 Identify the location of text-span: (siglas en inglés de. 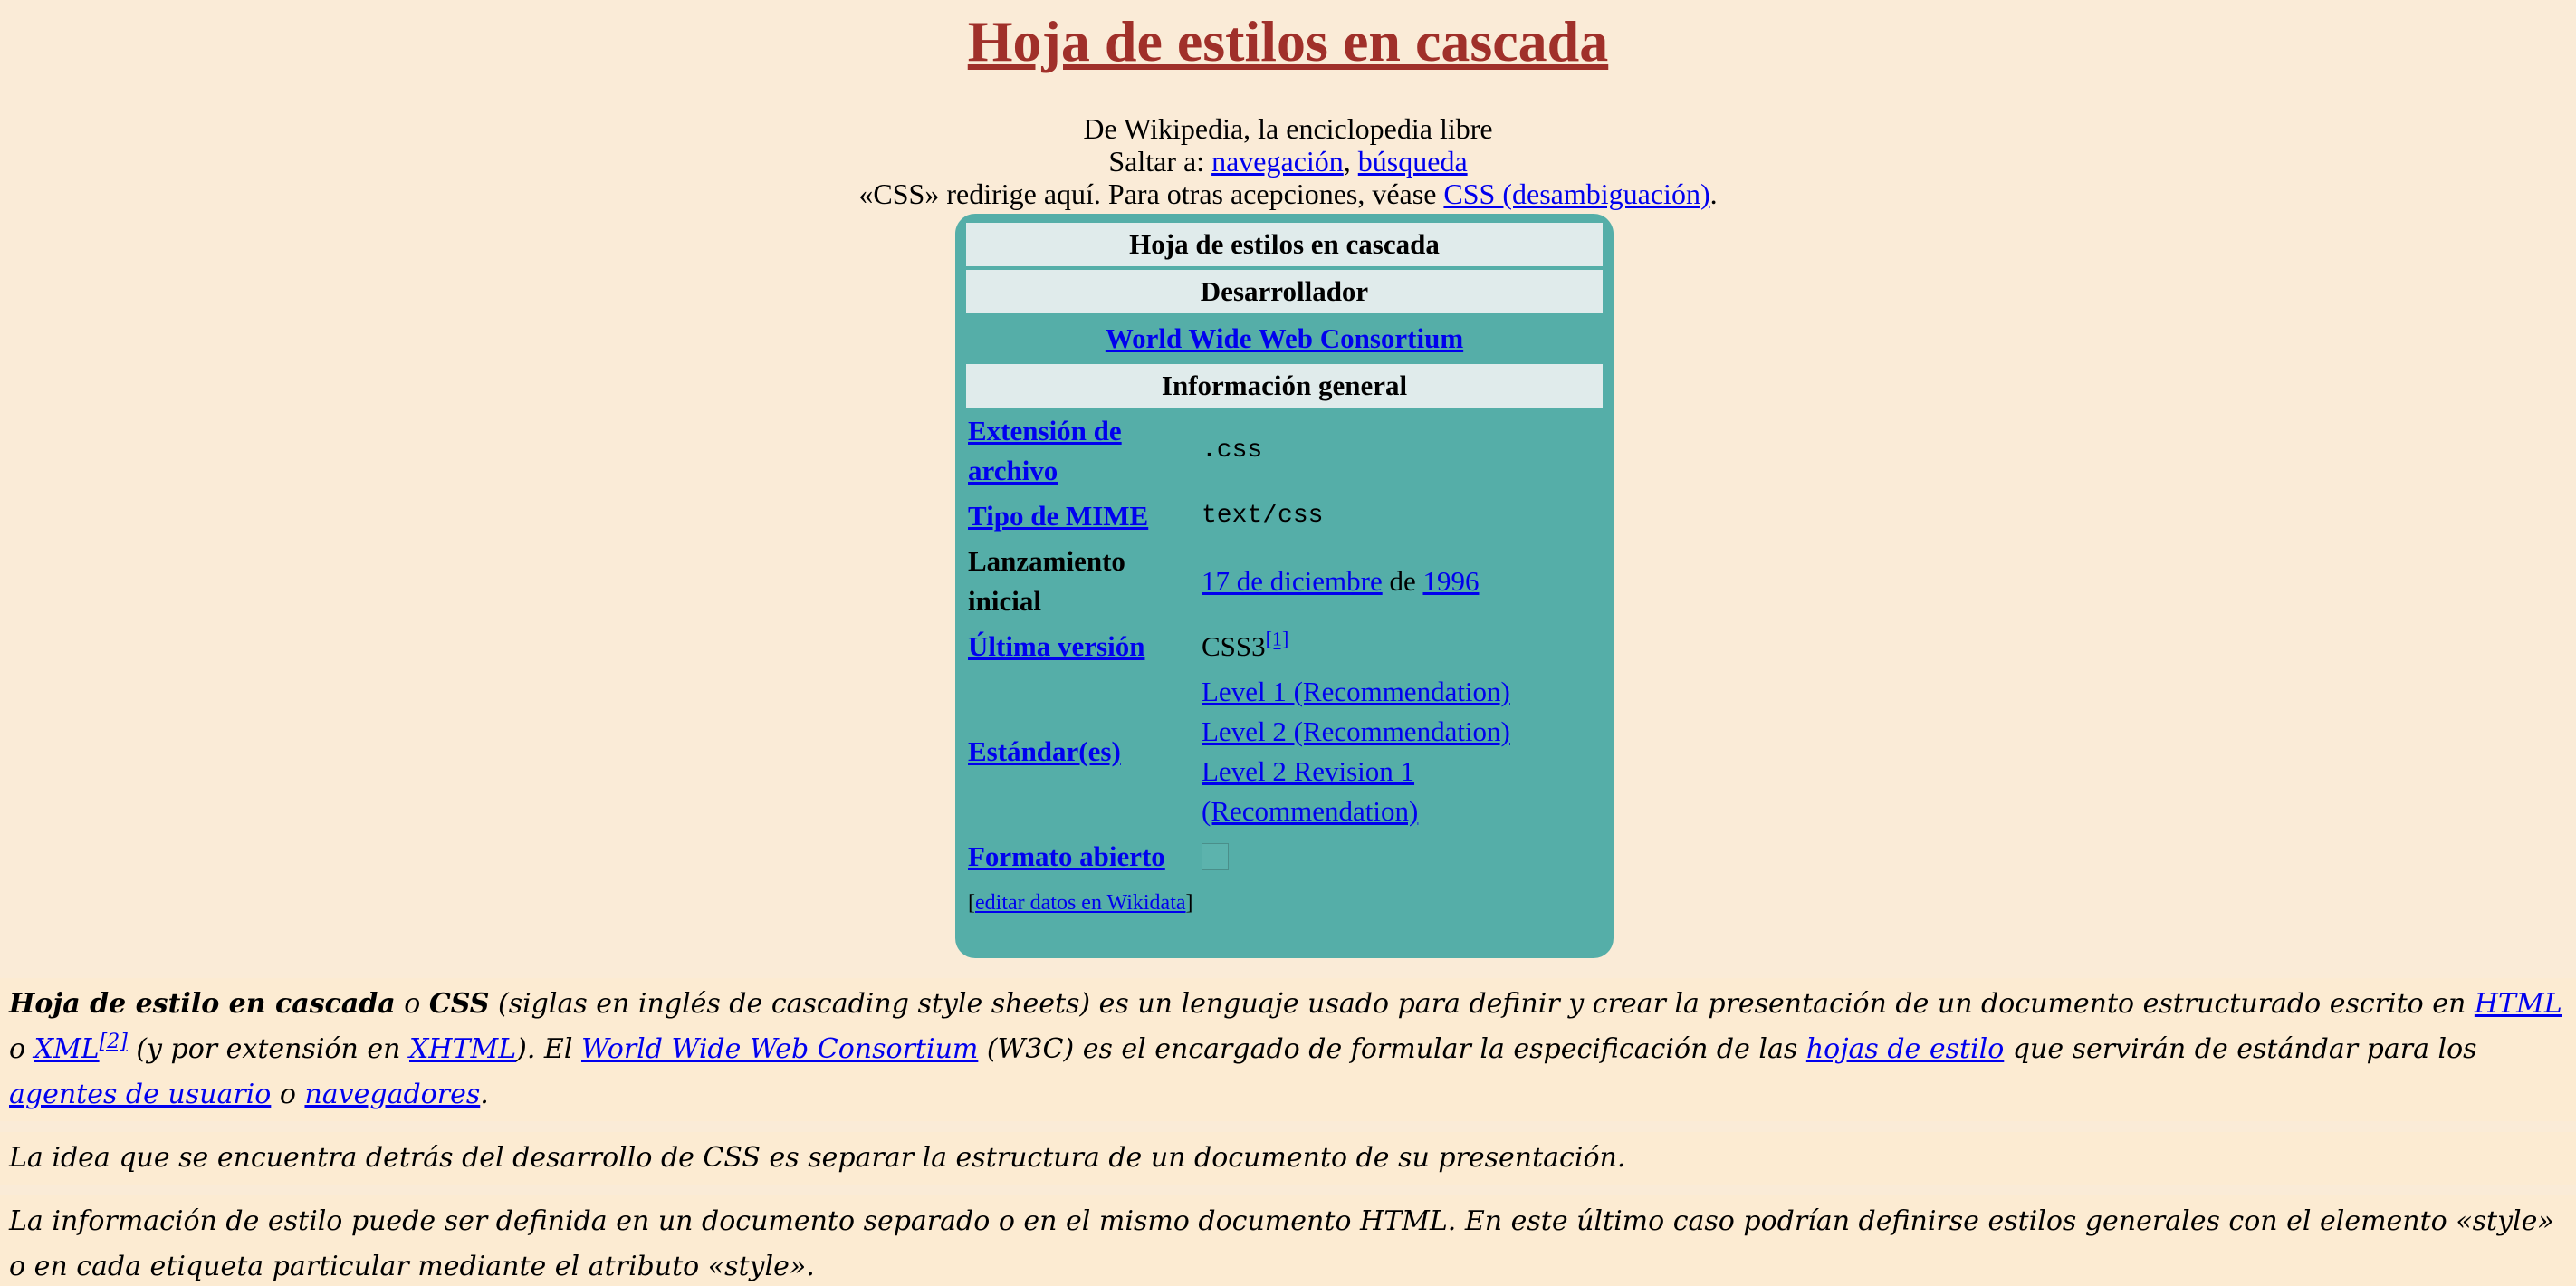
(630, 1004).